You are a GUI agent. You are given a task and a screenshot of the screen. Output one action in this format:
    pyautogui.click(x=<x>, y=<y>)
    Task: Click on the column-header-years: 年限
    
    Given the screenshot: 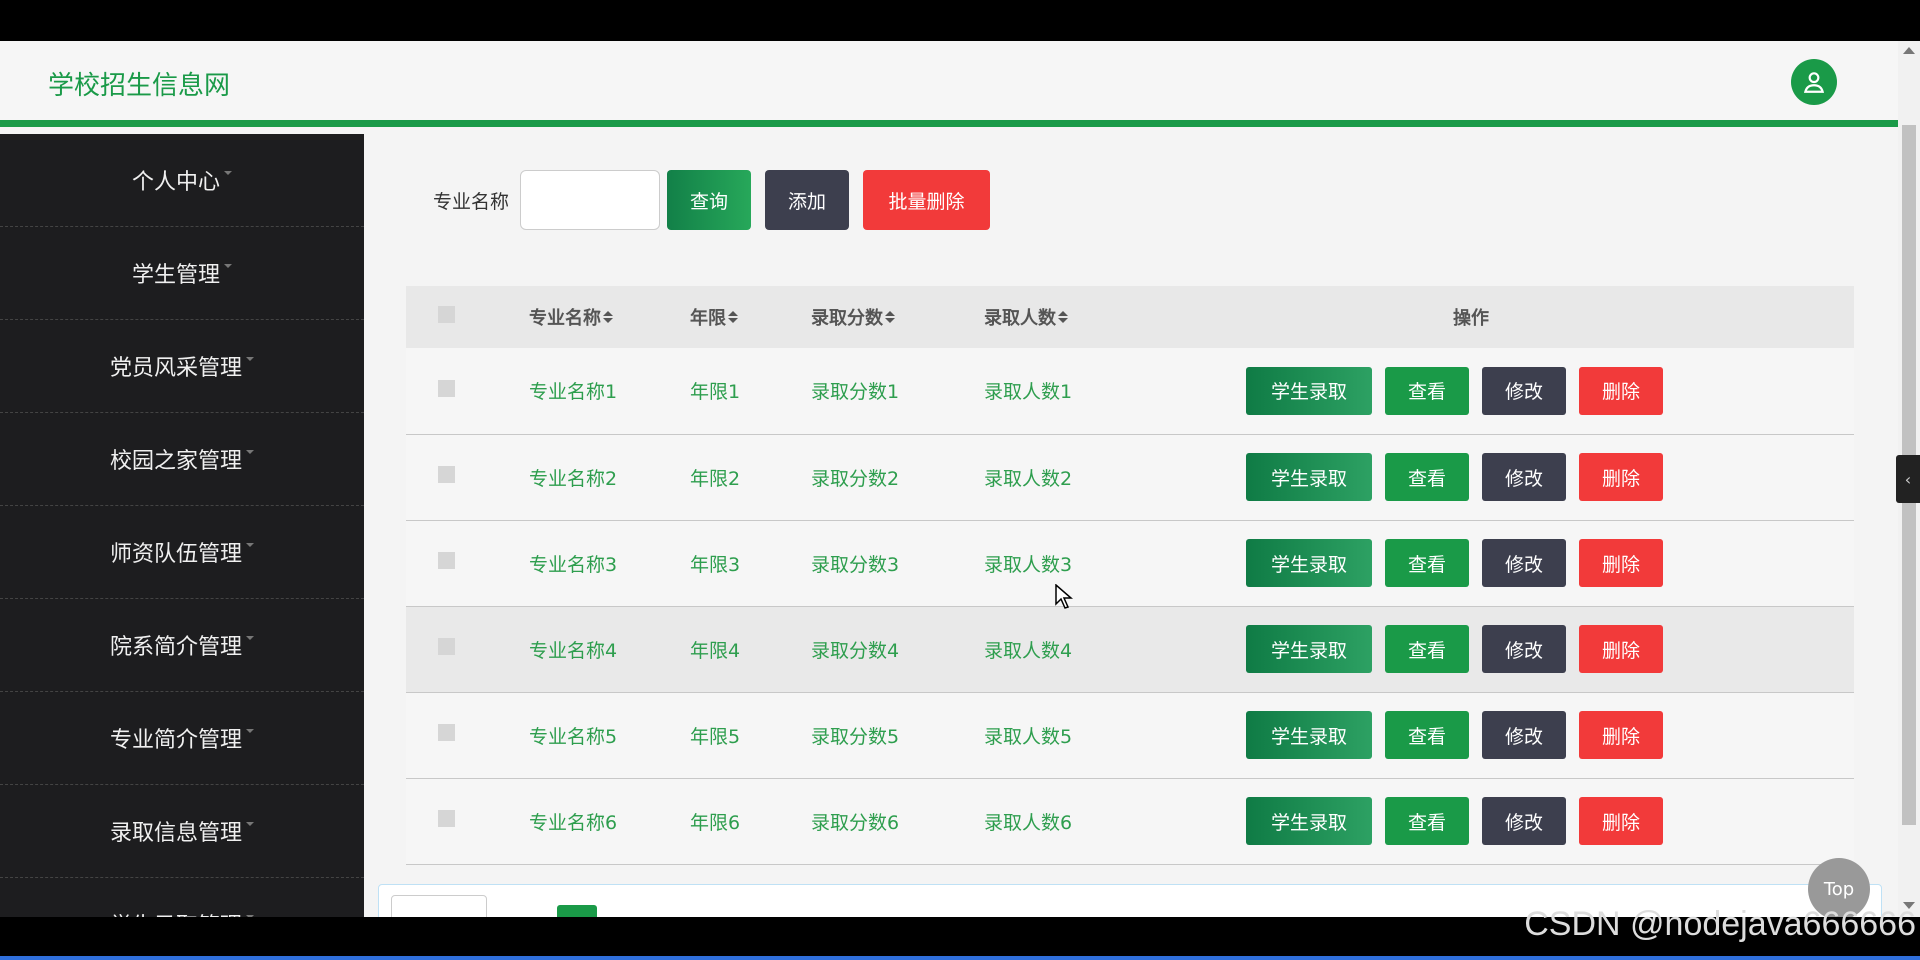 What is the action you would take?
    pyautogui.click(x=750, y=317)
    